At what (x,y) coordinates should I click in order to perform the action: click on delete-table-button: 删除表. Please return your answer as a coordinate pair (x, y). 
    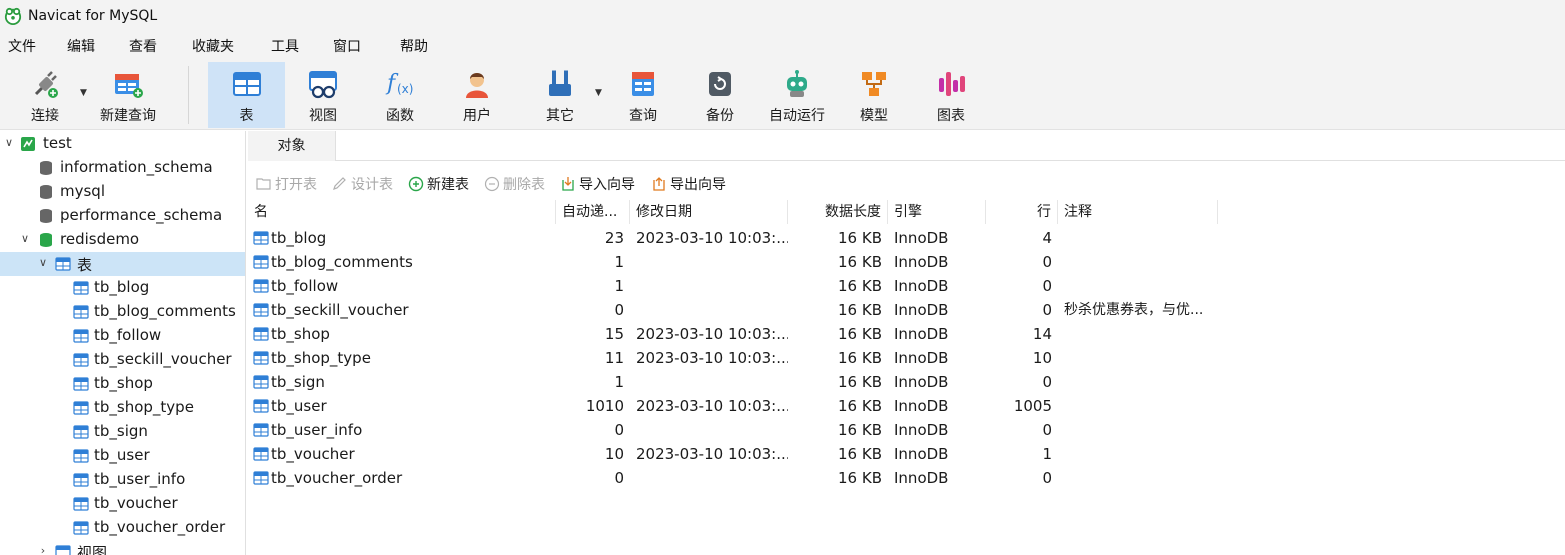
    Looking at the image, I should click on (514, 184).